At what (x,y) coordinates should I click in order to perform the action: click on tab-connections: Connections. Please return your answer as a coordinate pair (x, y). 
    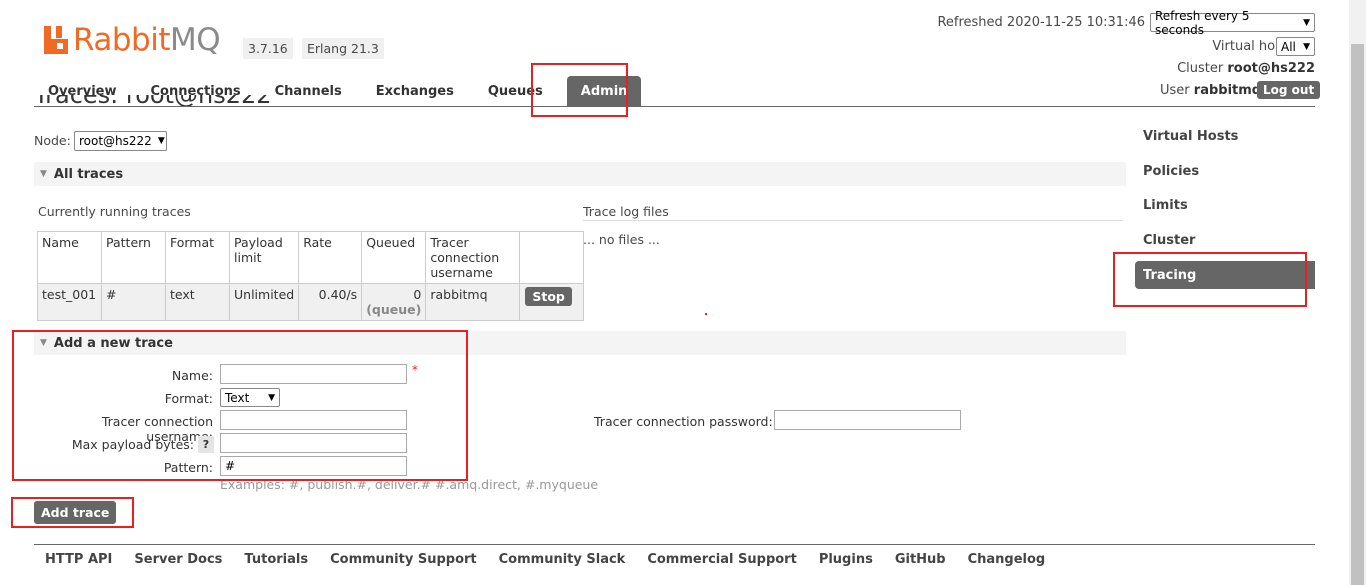
    Looking at the image, I should click on (196, 91).